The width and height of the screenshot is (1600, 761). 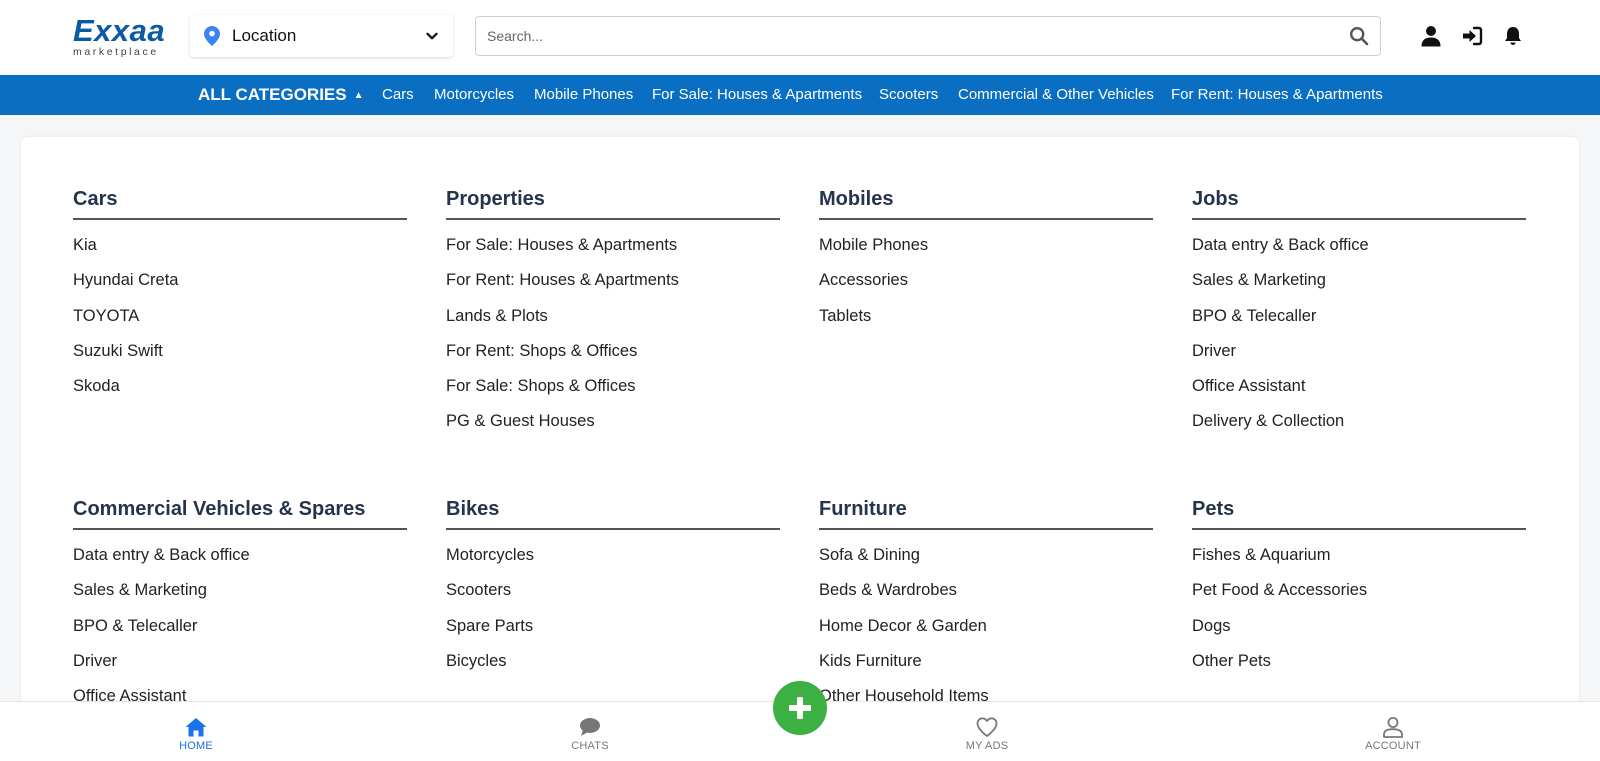 I want to click on list-item: Pet Food & Accessories, so click(x=1359, y=590).